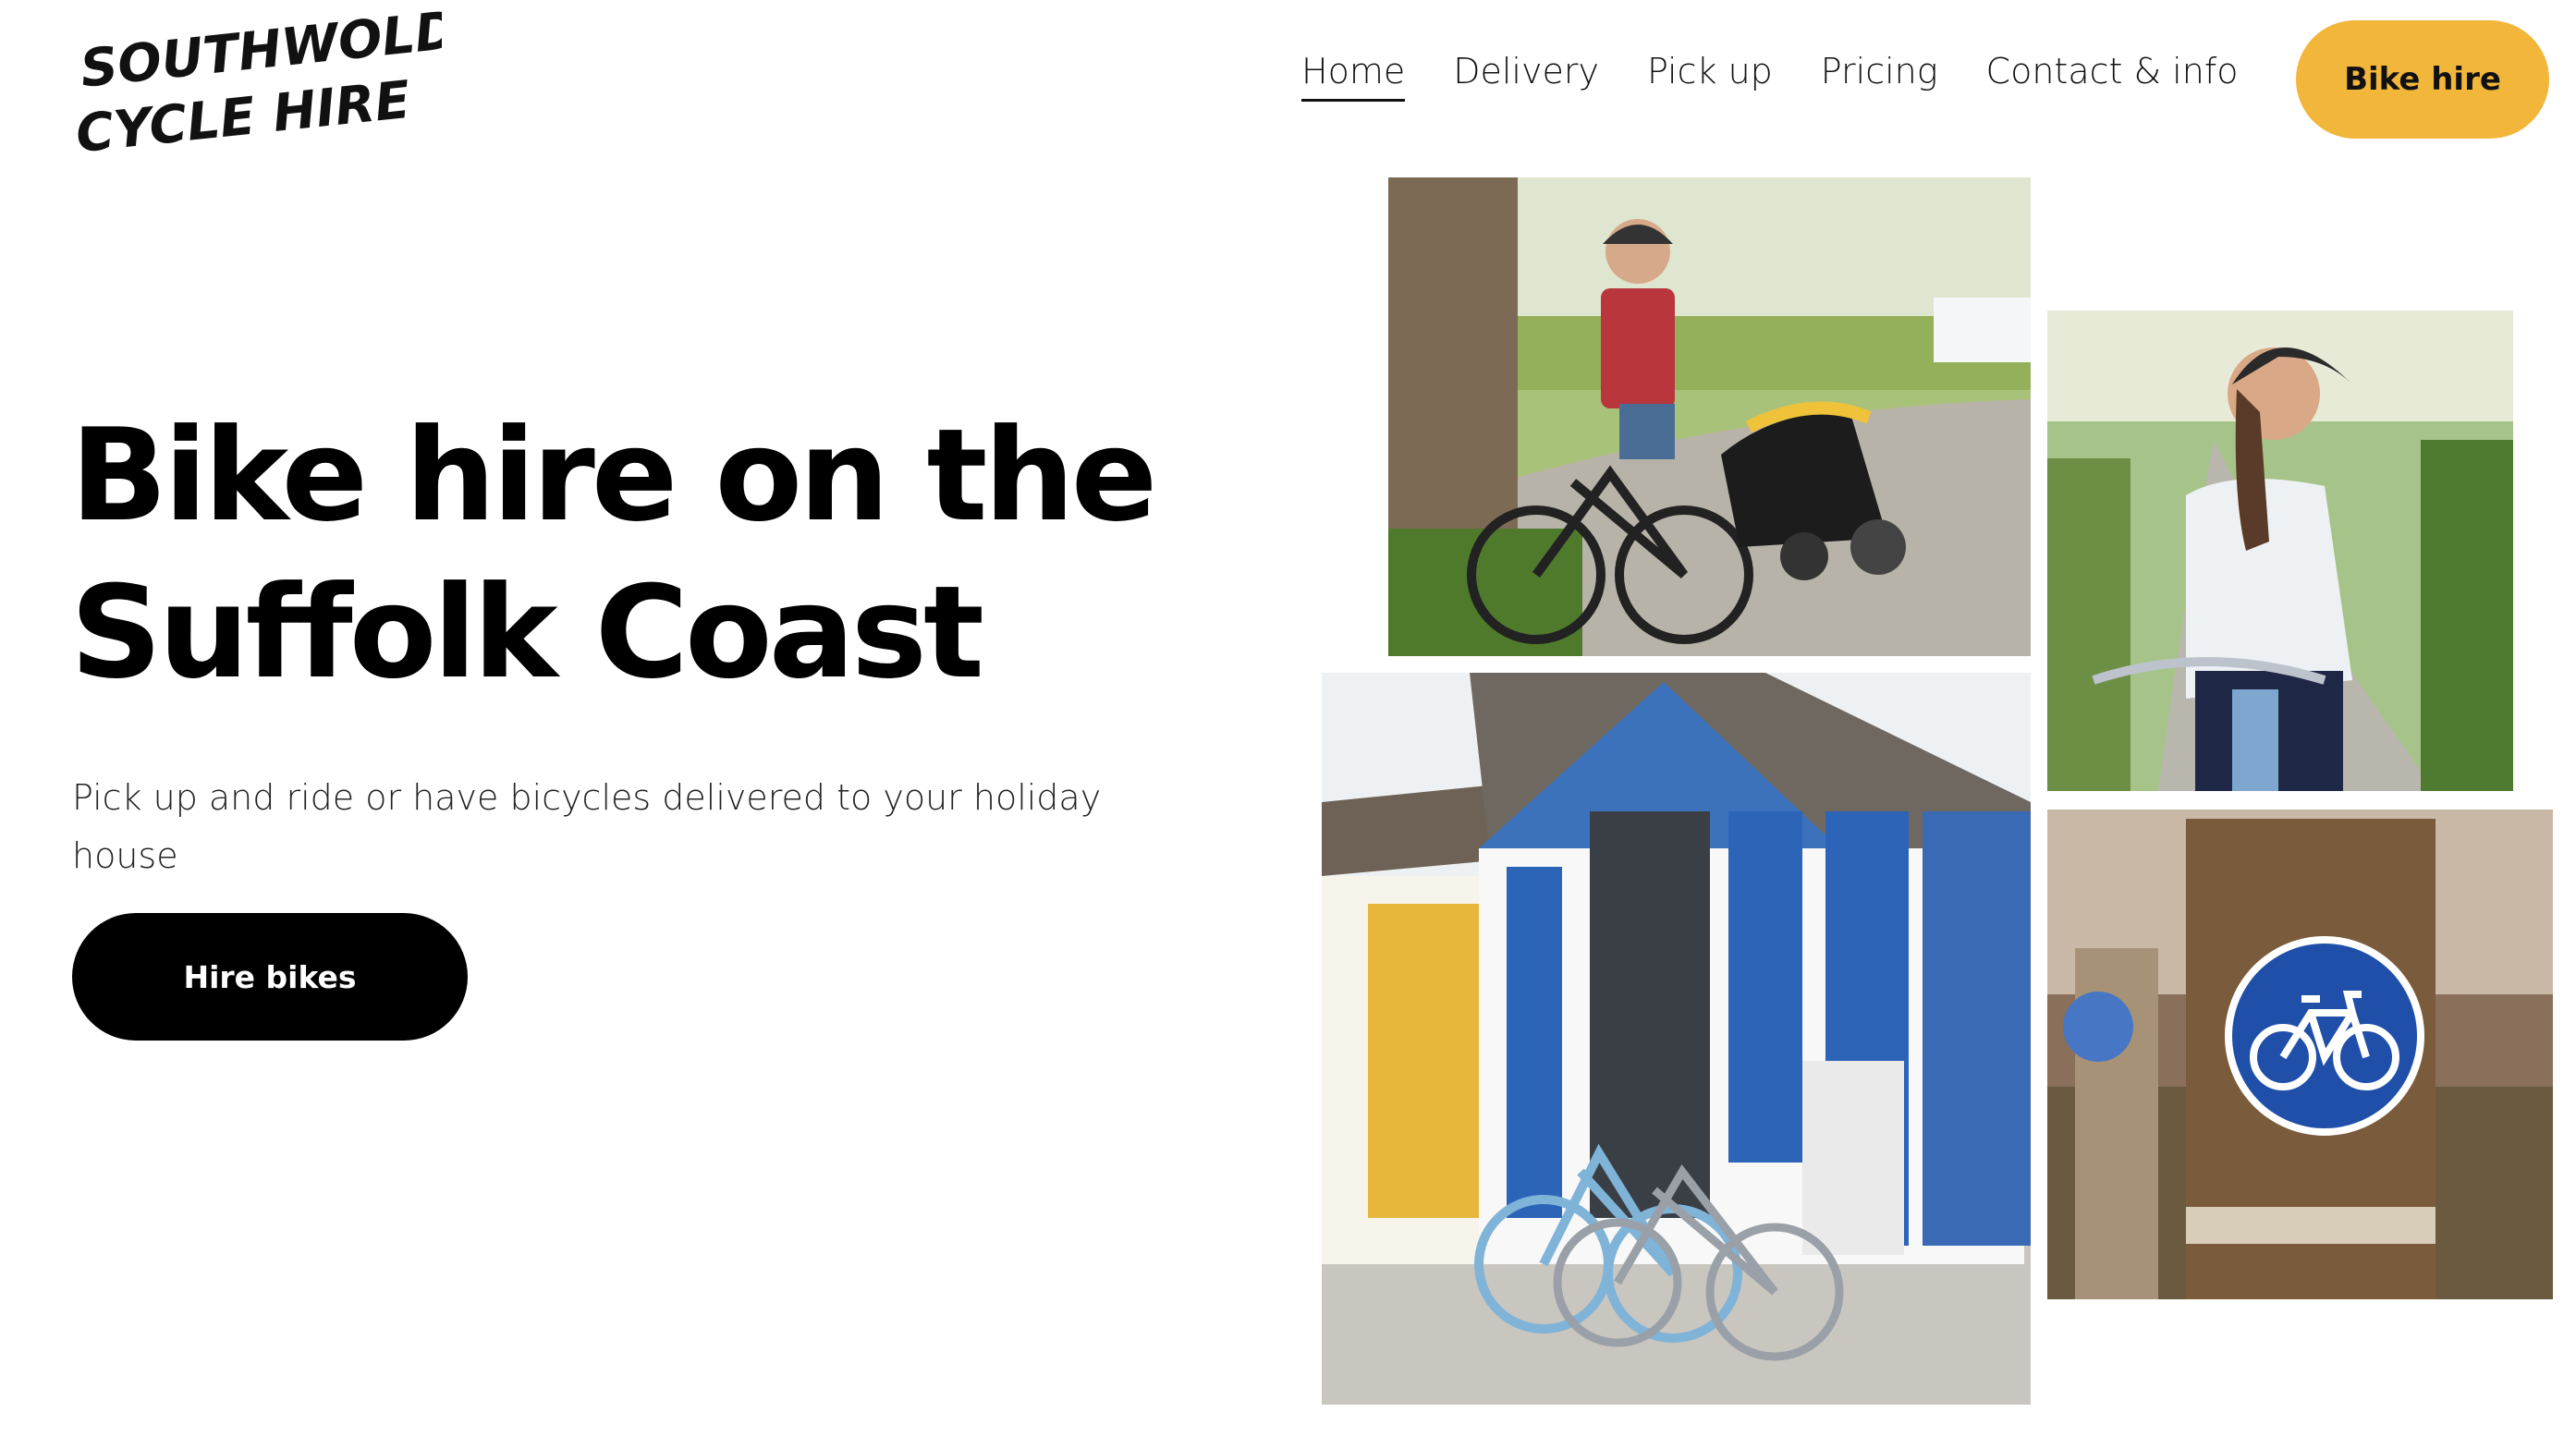 This screenshot has width=2576, height=1449. What do you see at coordinates (1710, 76) in the screenshot?
I see `nav-pick-up: Pick up` at bounding box center [1710, 76].